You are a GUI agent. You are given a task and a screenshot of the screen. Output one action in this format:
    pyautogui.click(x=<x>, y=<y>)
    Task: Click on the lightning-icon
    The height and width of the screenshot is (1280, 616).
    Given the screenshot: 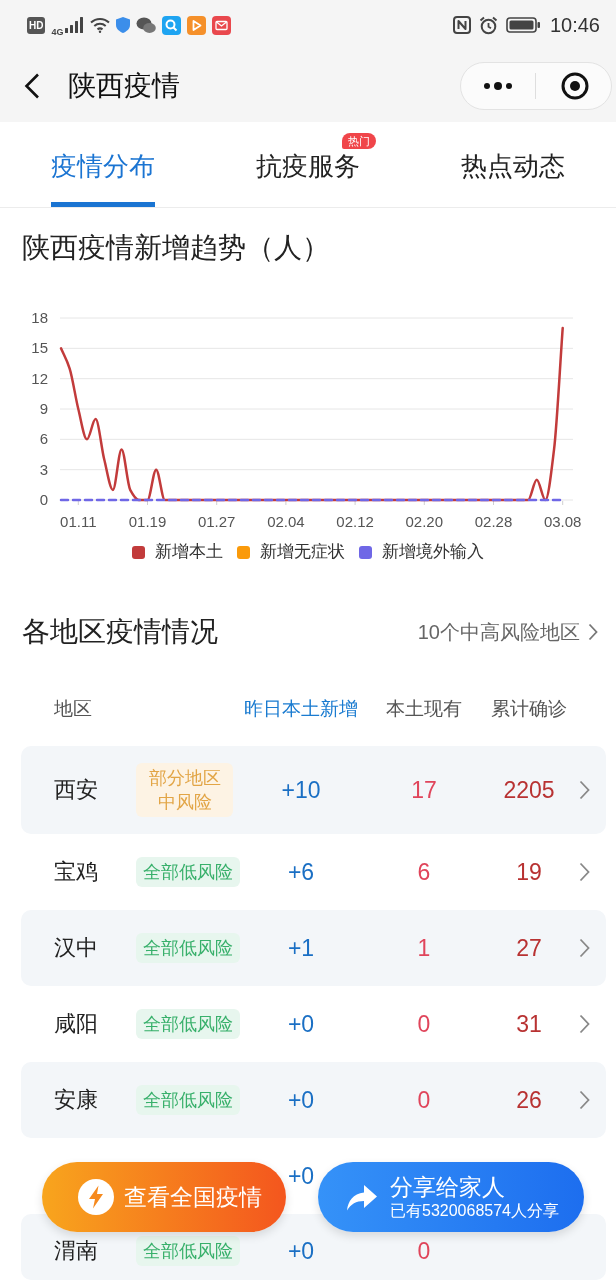 What is the action you would take?
    pyautogui.click(x=96, y=1197)
    